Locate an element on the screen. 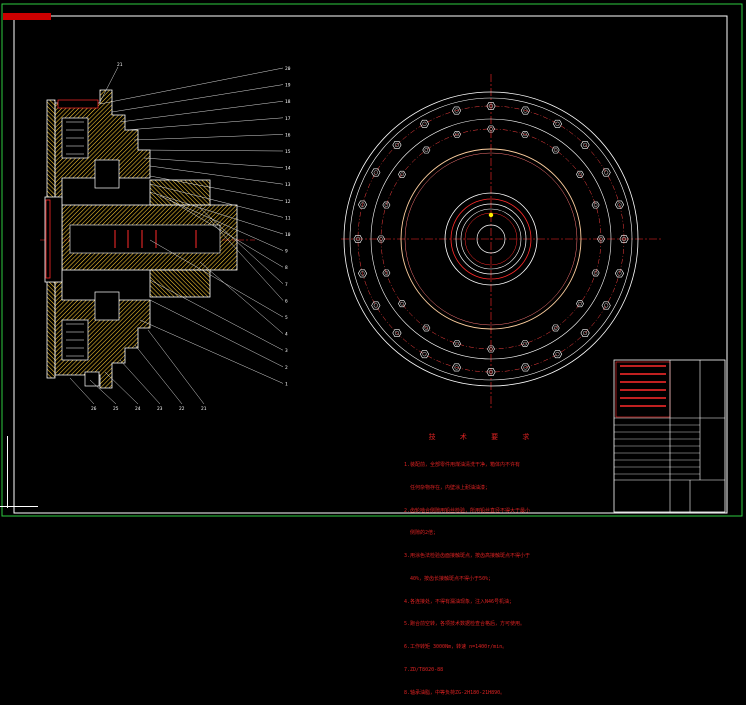 This screenshot has height=705, width=746. requirement-line: 7.ZD/T8020-88 is located at coordinates (424, 670).